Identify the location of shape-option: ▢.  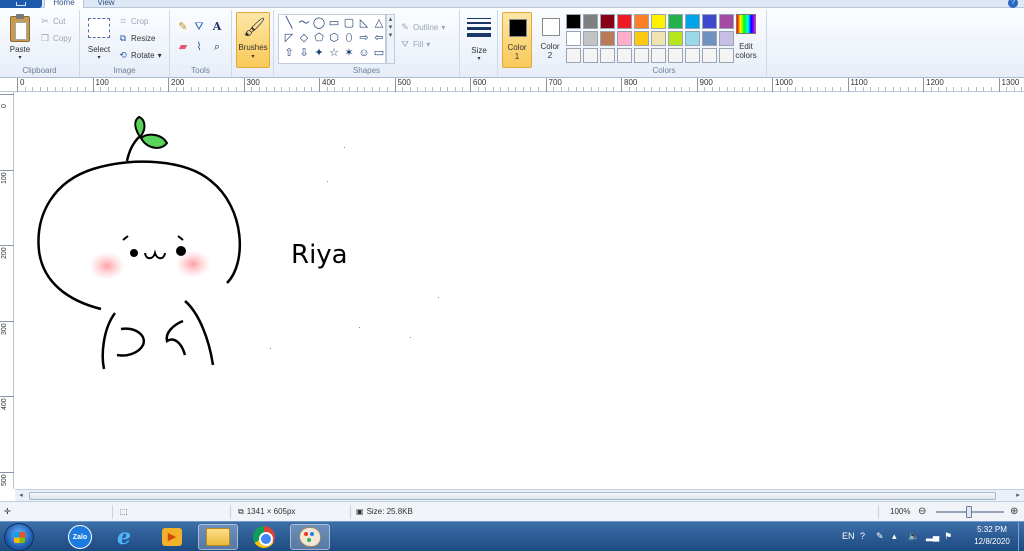
(349, 23).